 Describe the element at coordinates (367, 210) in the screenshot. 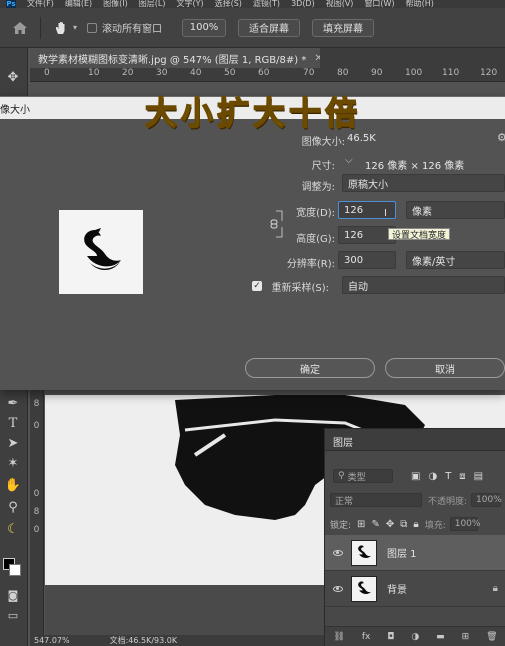

I see `width-input: 126` at that location.